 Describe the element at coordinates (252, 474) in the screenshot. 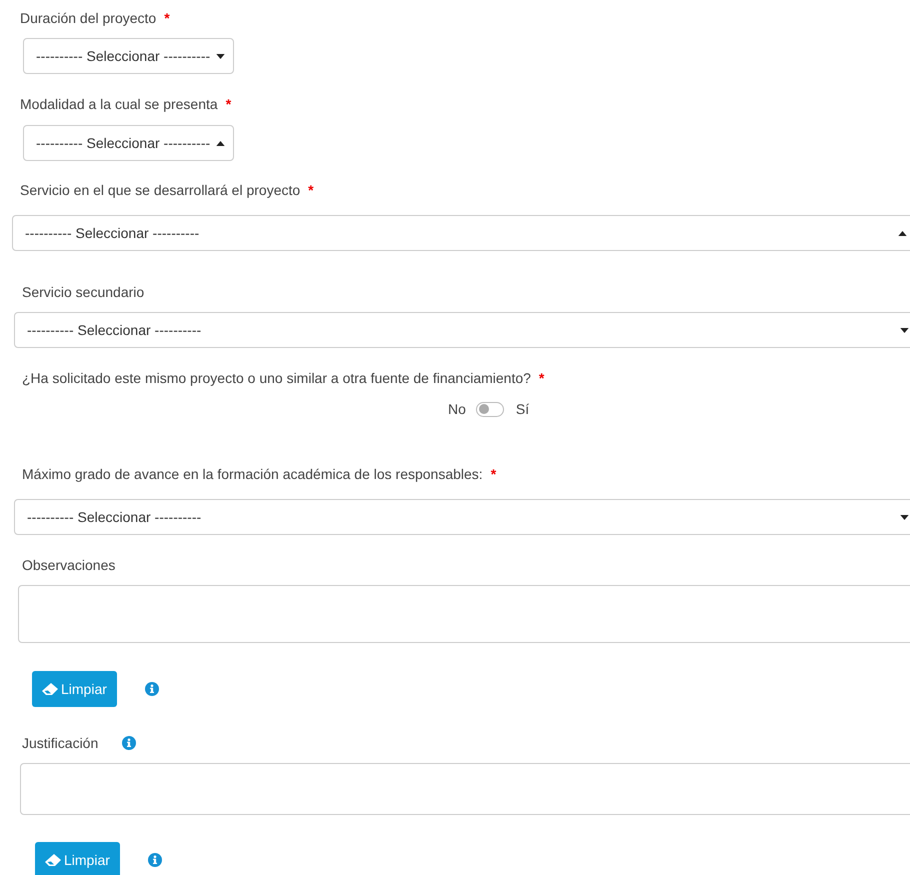

I see `field-label: Máximo grado de avance en la formación académica de los responsables:` at that location.